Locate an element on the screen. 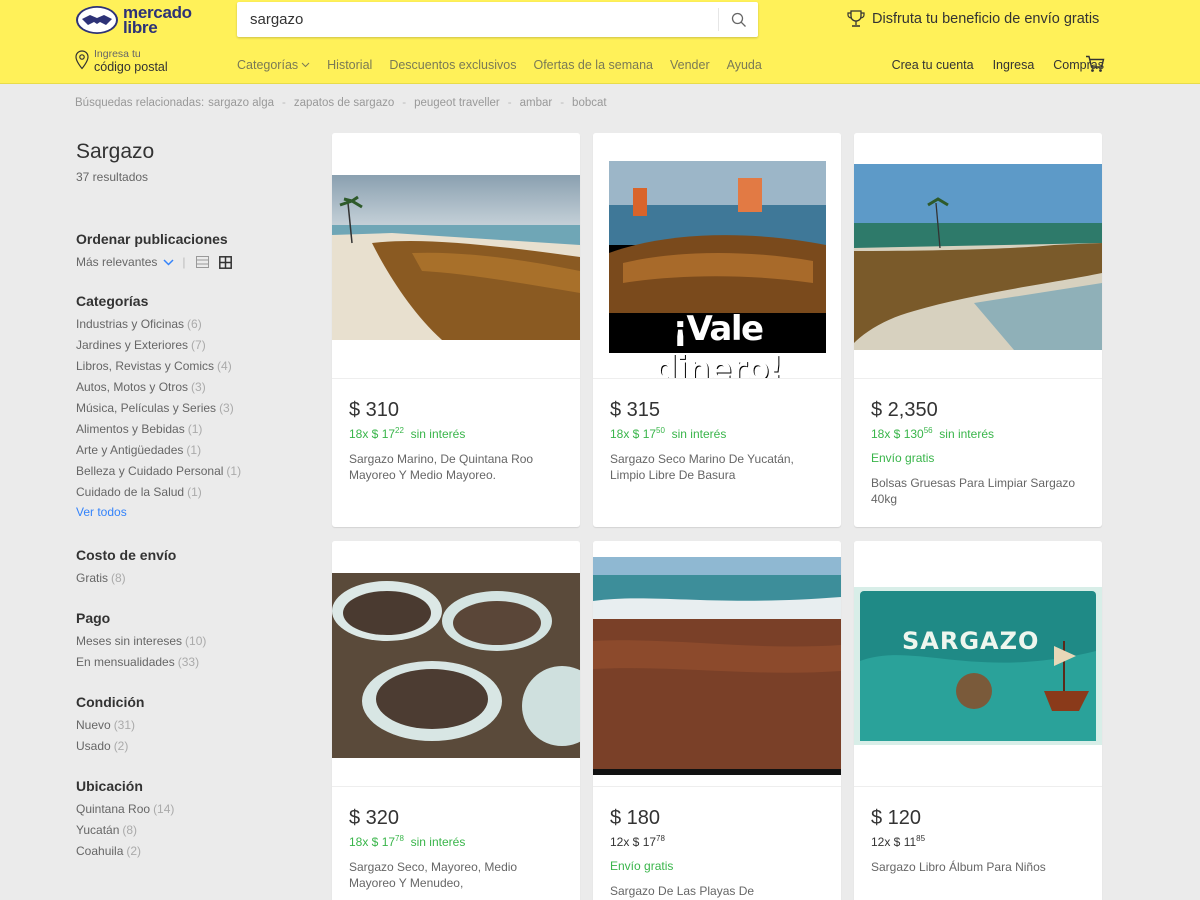 This screenshot has height=900, width=1200. product-overlay-text: ¡Vale dinero! is located at coordinates (718, 344).